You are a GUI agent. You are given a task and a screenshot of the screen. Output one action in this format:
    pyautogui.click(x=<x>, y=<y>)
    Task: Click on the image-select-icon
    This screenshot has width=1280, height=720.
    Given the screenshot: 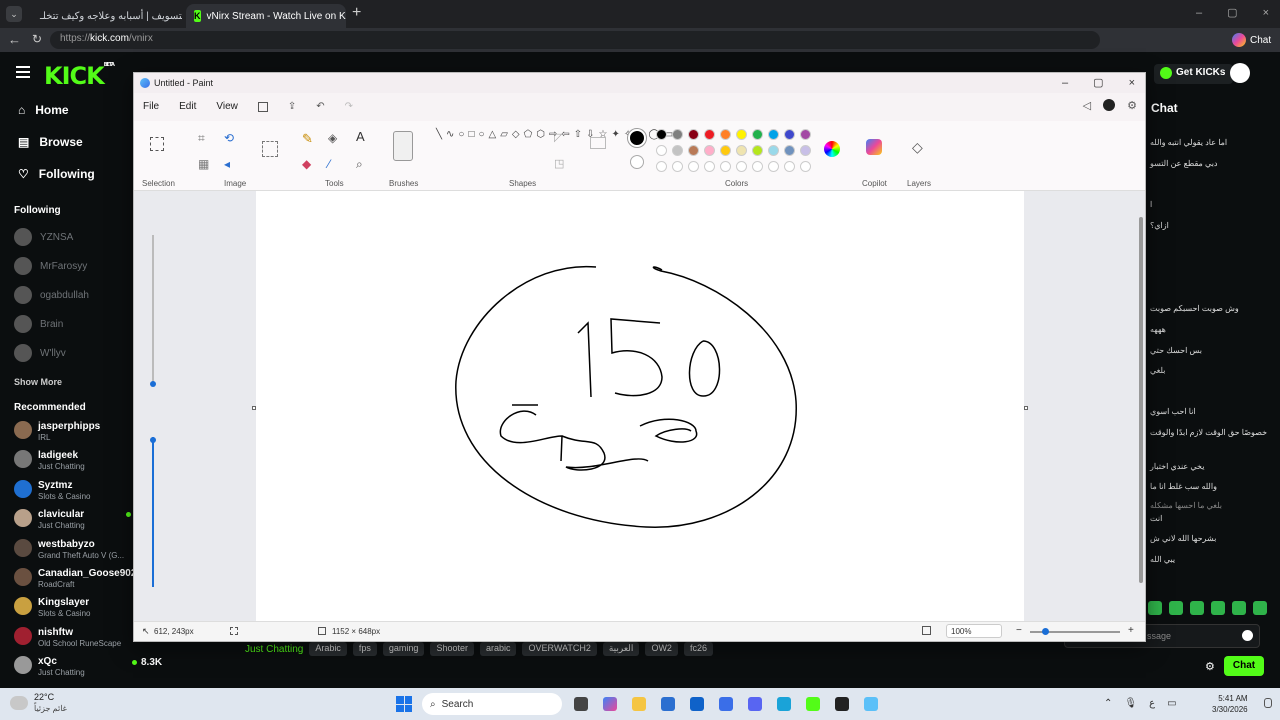 What is the action you would take?
    pyautogui.click(x=270, y=149)
    